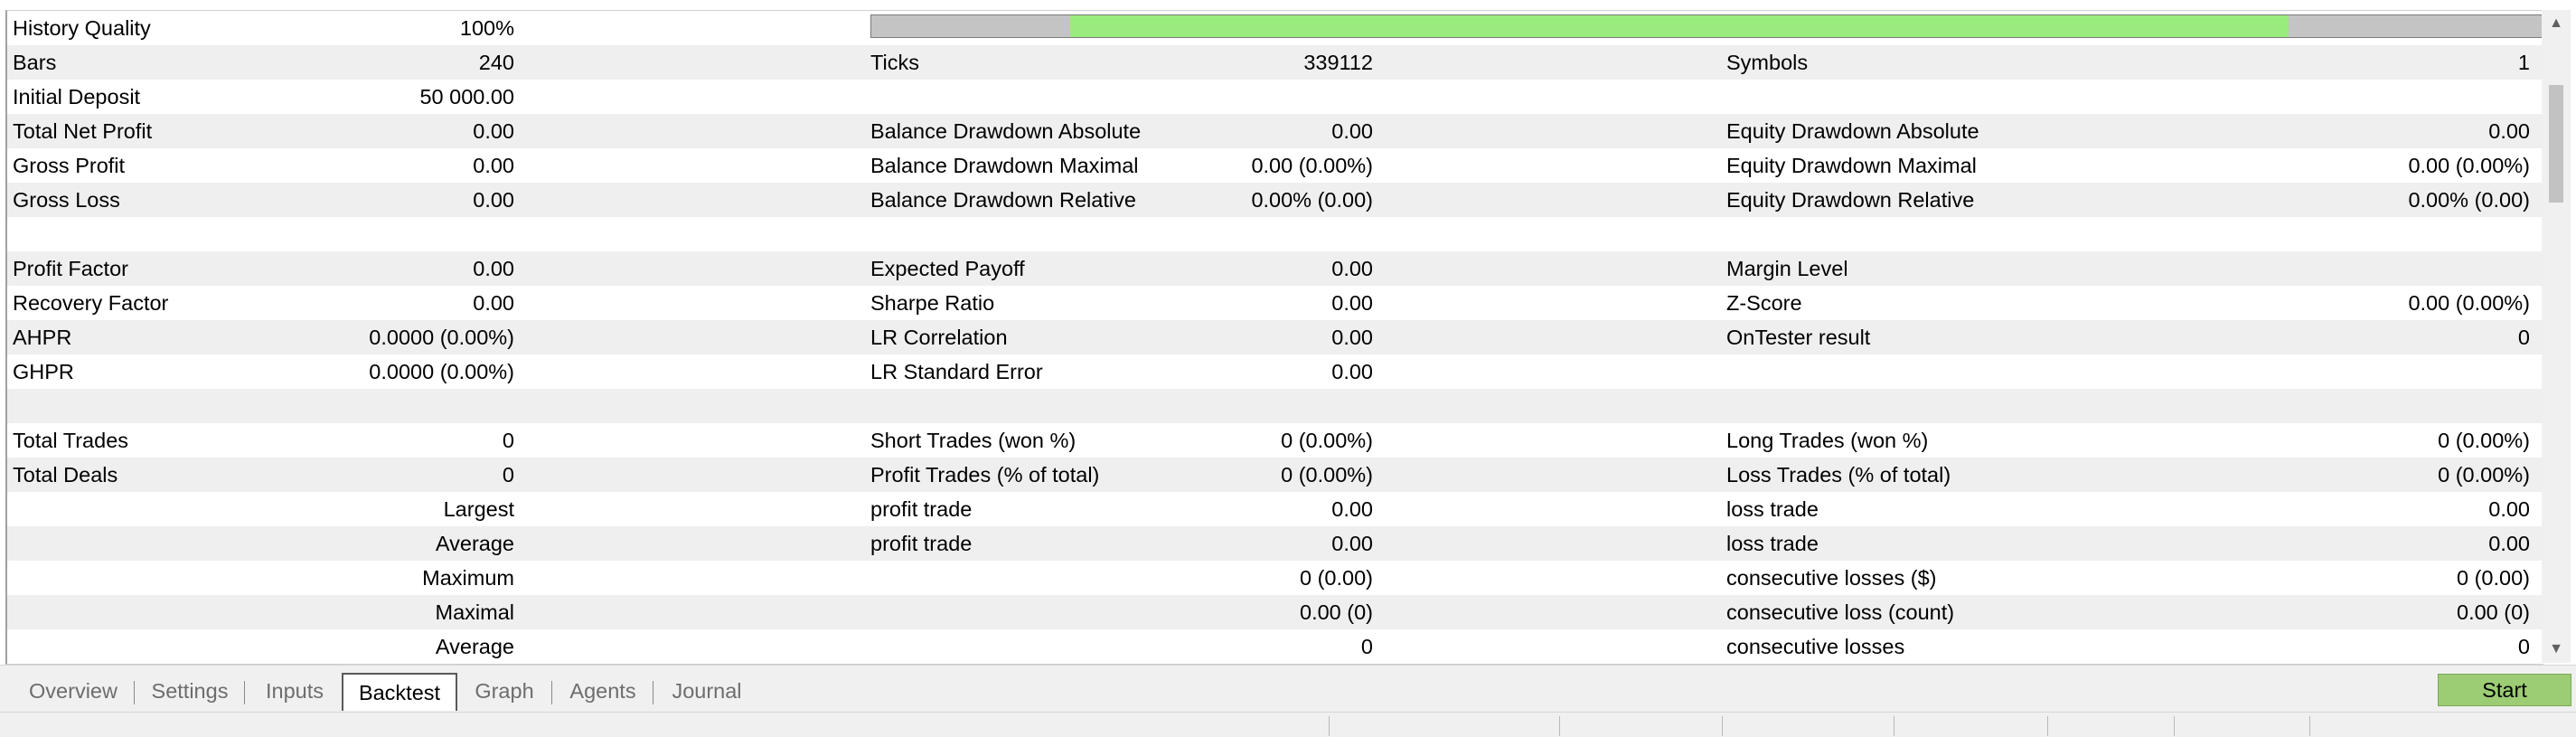 The height and width of the screenshot is (737, 2576). I want to click on scrollbar-thumb, so click(2556, 144).